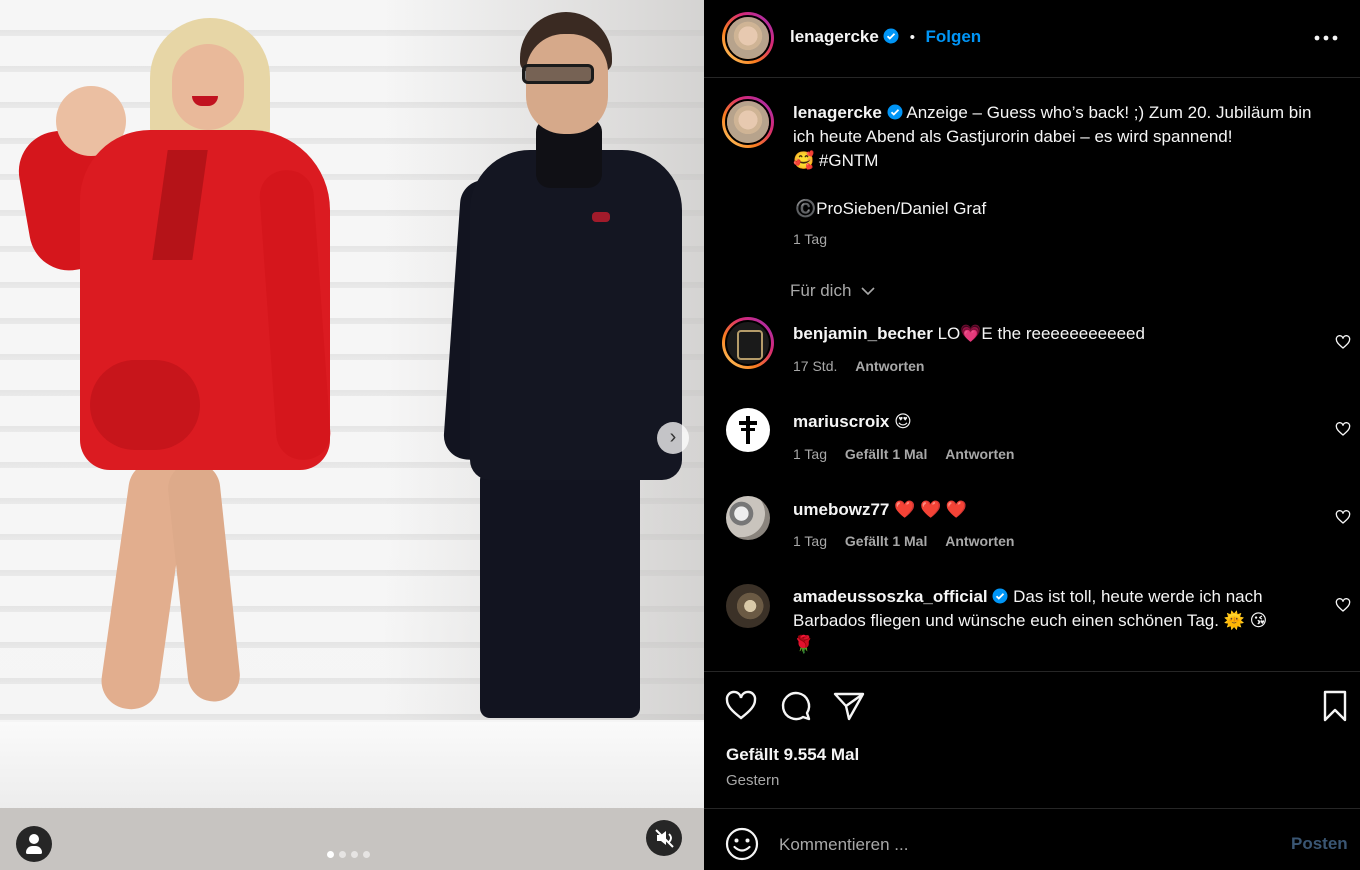 This screenshot has width=1360, height=870. I want to click on likes-count: Gefällt 9.554 Mal, so click(792, 755).